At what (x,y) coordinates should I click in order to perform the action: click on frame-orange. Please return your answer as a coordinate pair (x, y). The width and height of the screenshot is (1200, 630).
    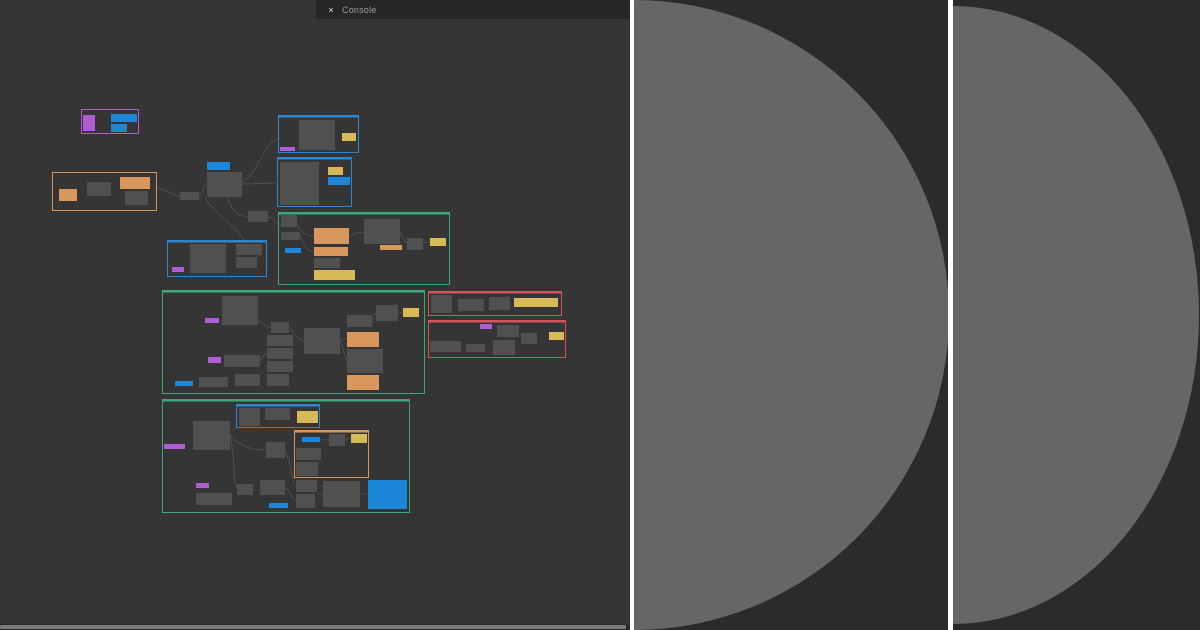
    Looking at the image, I should click on (104, 191).